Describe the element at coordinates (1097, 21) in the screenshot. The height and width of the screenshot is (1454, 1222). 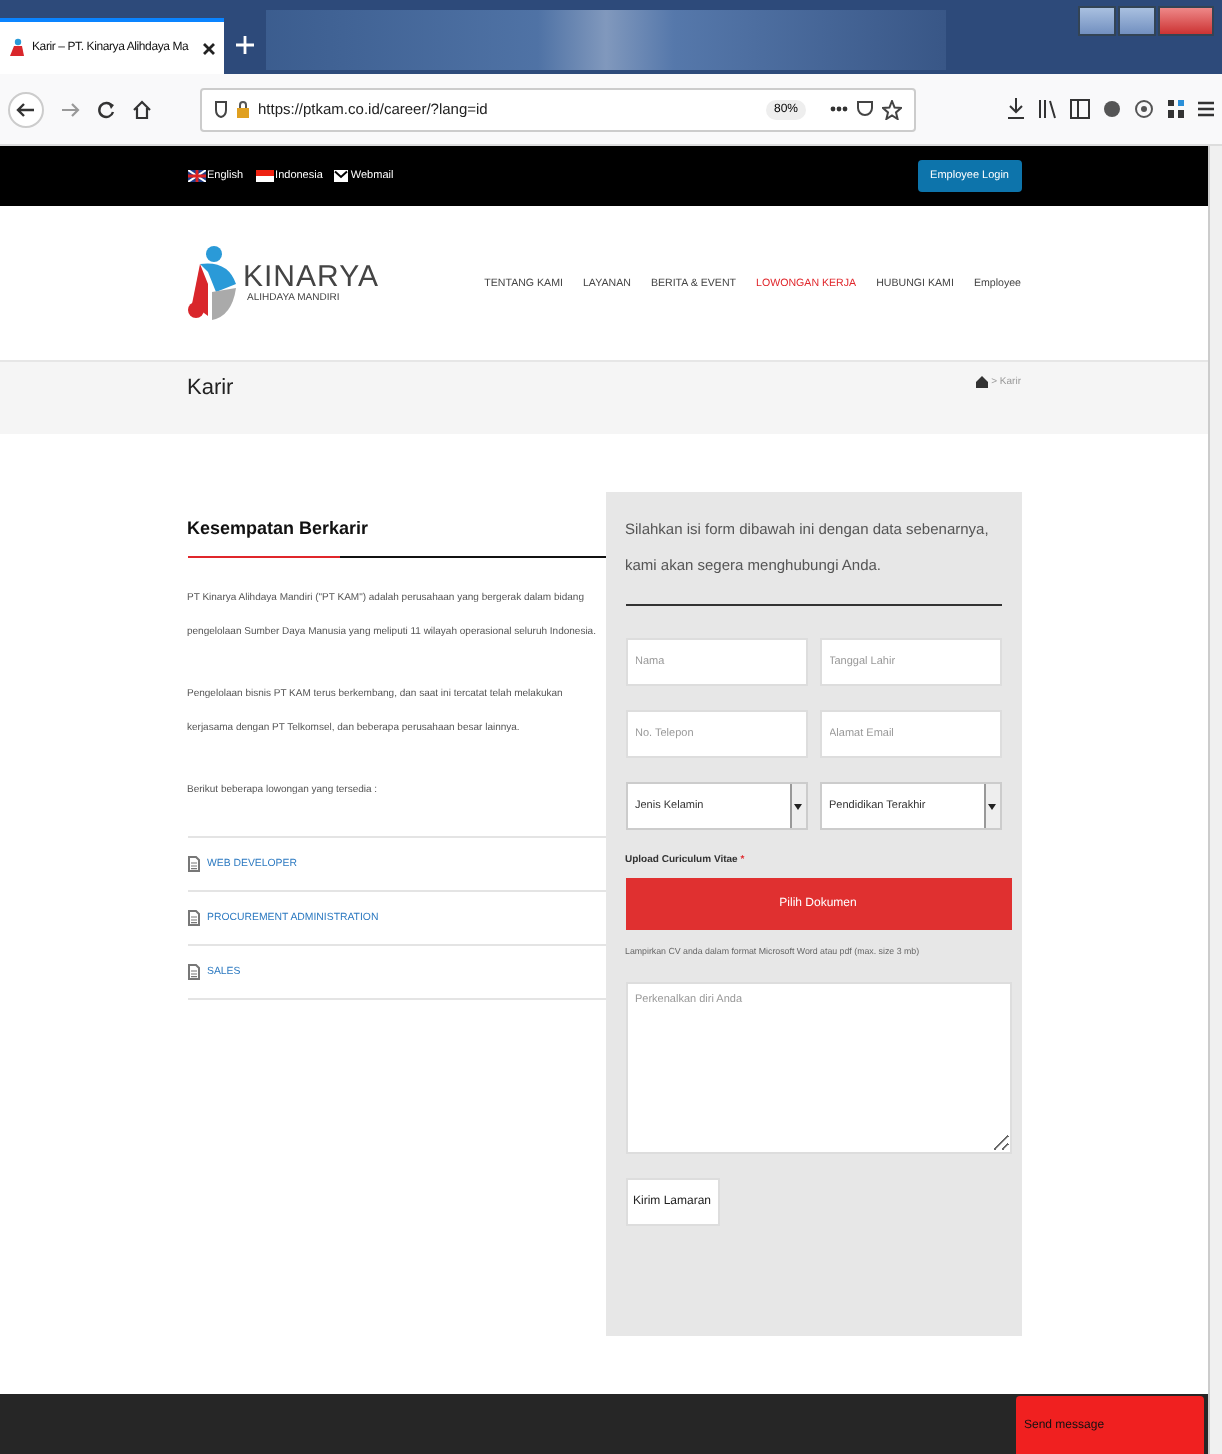
I see `minimize-icon` at that location.